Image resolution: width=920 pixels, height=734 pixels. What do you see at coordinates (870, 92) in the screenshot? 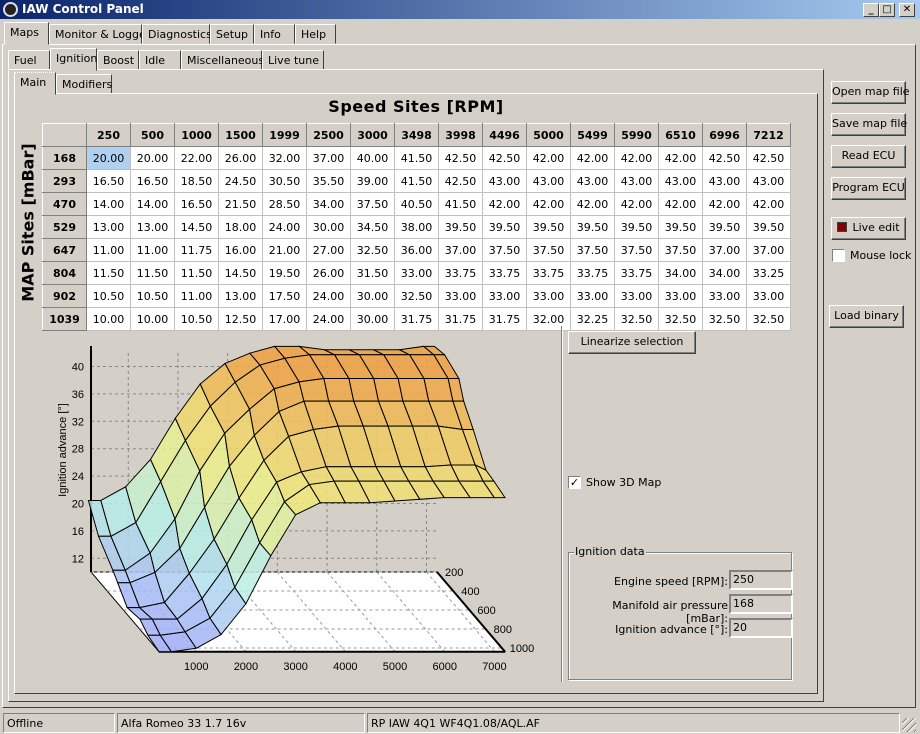
I see `open-map-file-button: Open map file` at bounding box center [870, 92].